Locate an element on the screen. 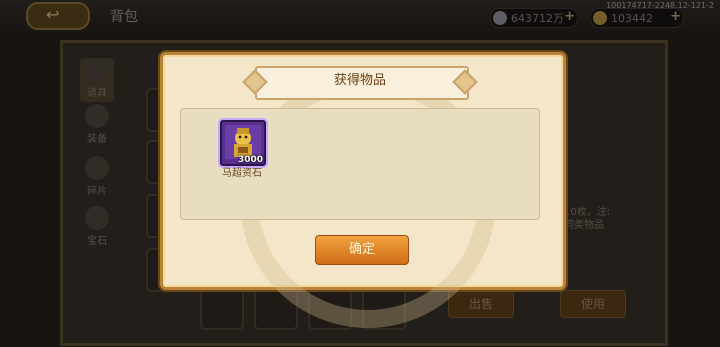 The height and width of the screenshot is (347, 720). item-name: 马超资石 is located at coordinates (242, 173).